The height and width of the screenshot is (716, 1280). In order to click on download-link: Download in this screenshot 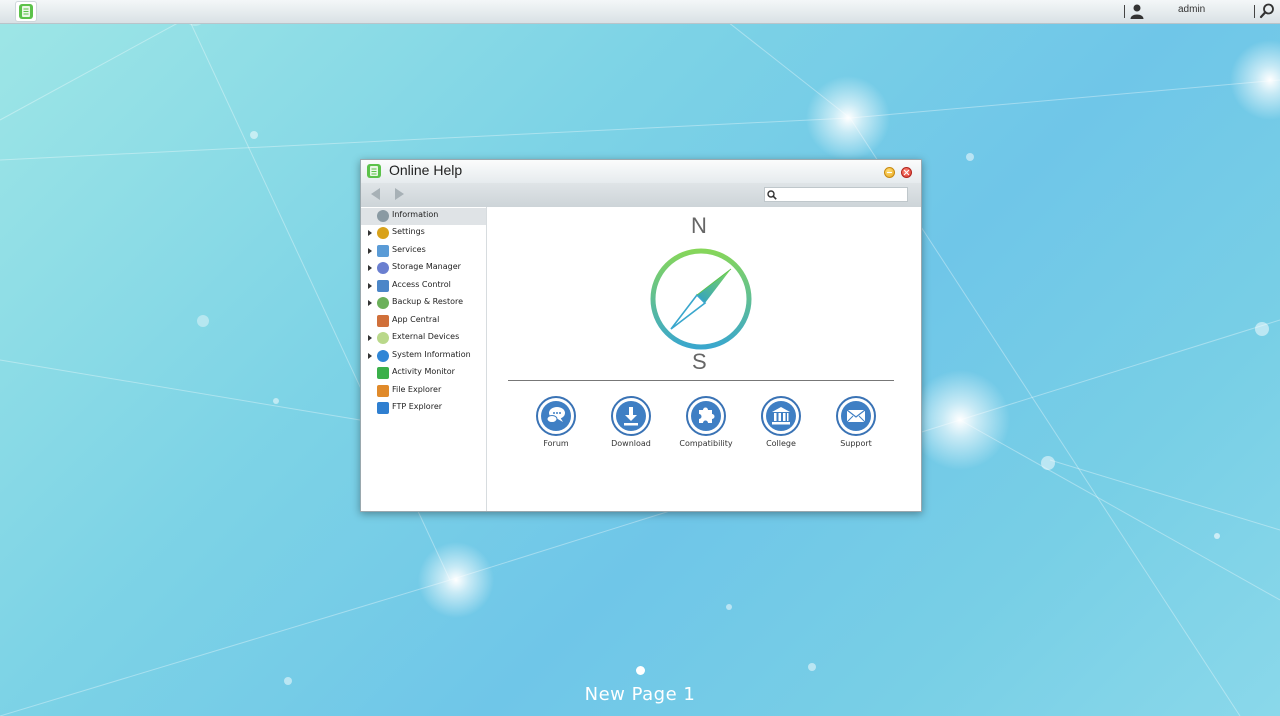, I will do `click(631, 422)`.